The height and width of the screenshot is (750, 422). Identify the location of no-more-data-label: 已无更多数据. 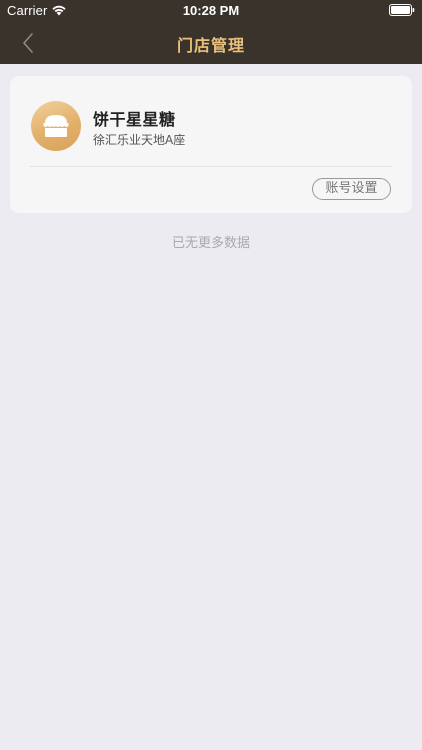
(210, 243).